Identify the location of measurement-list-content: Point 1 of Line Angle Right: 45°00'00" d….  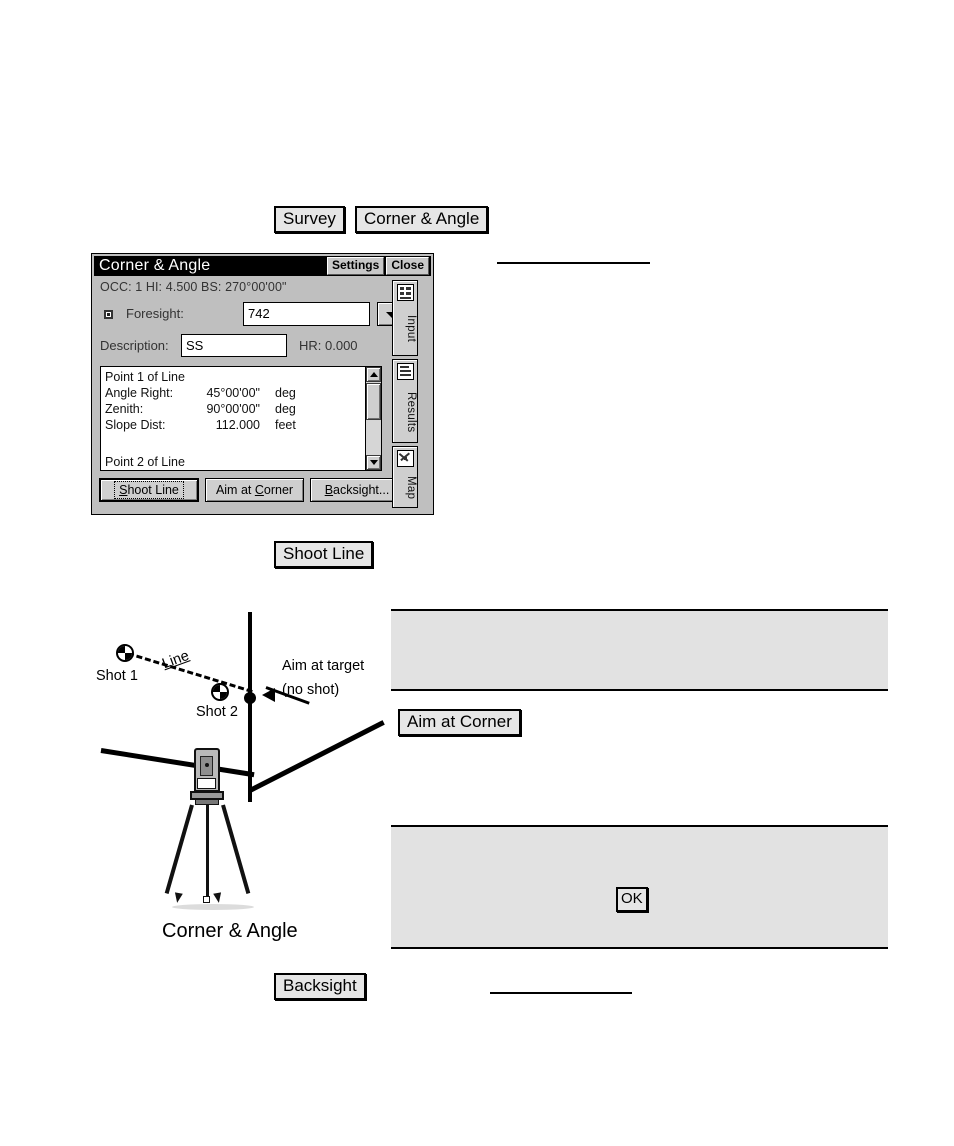
(234, 401).